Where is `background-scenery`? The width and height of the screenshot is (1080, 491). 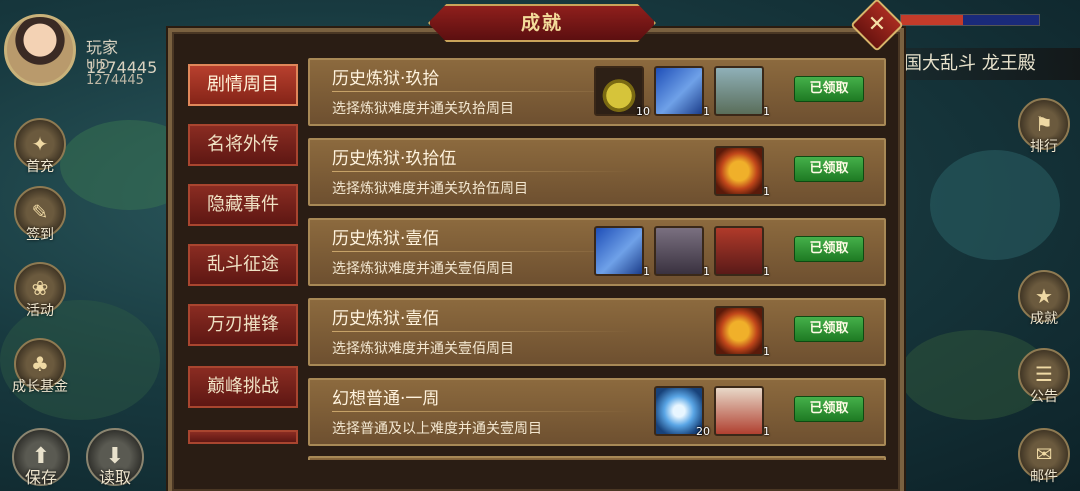
background-scenery is located at coordinates (995, 205).